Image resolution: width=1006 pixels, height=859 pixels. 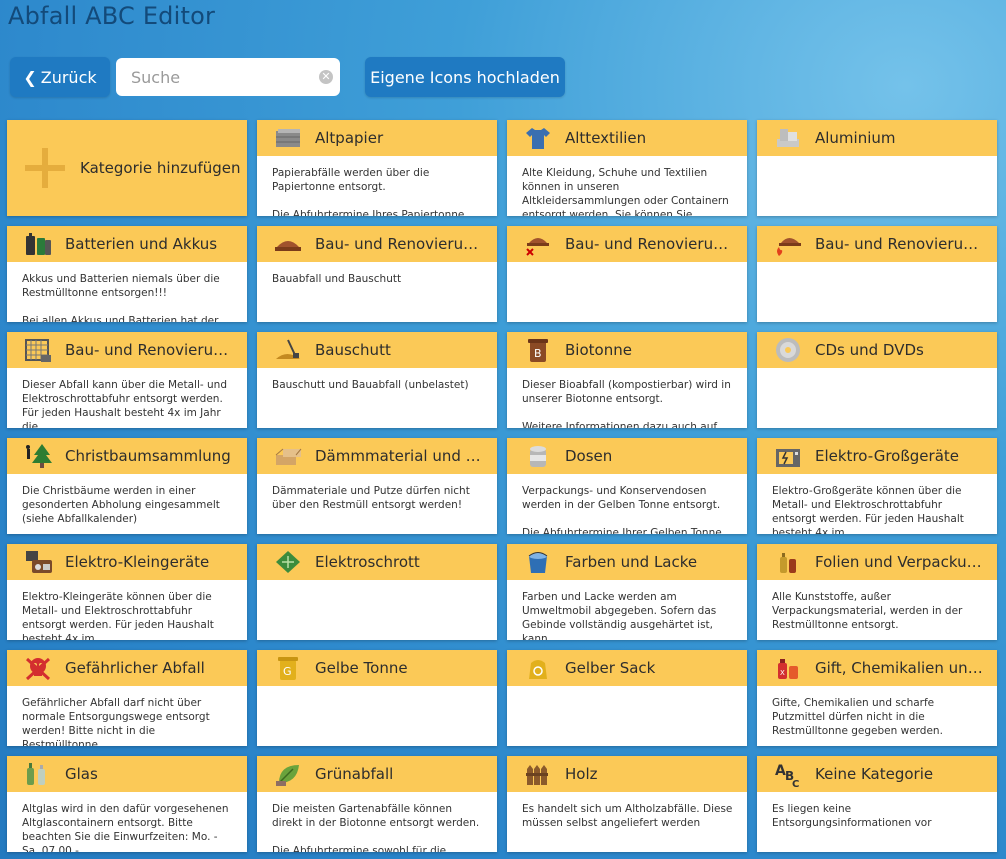 I want to click on category-title: Grünabfall, so click(x=354, y=774).